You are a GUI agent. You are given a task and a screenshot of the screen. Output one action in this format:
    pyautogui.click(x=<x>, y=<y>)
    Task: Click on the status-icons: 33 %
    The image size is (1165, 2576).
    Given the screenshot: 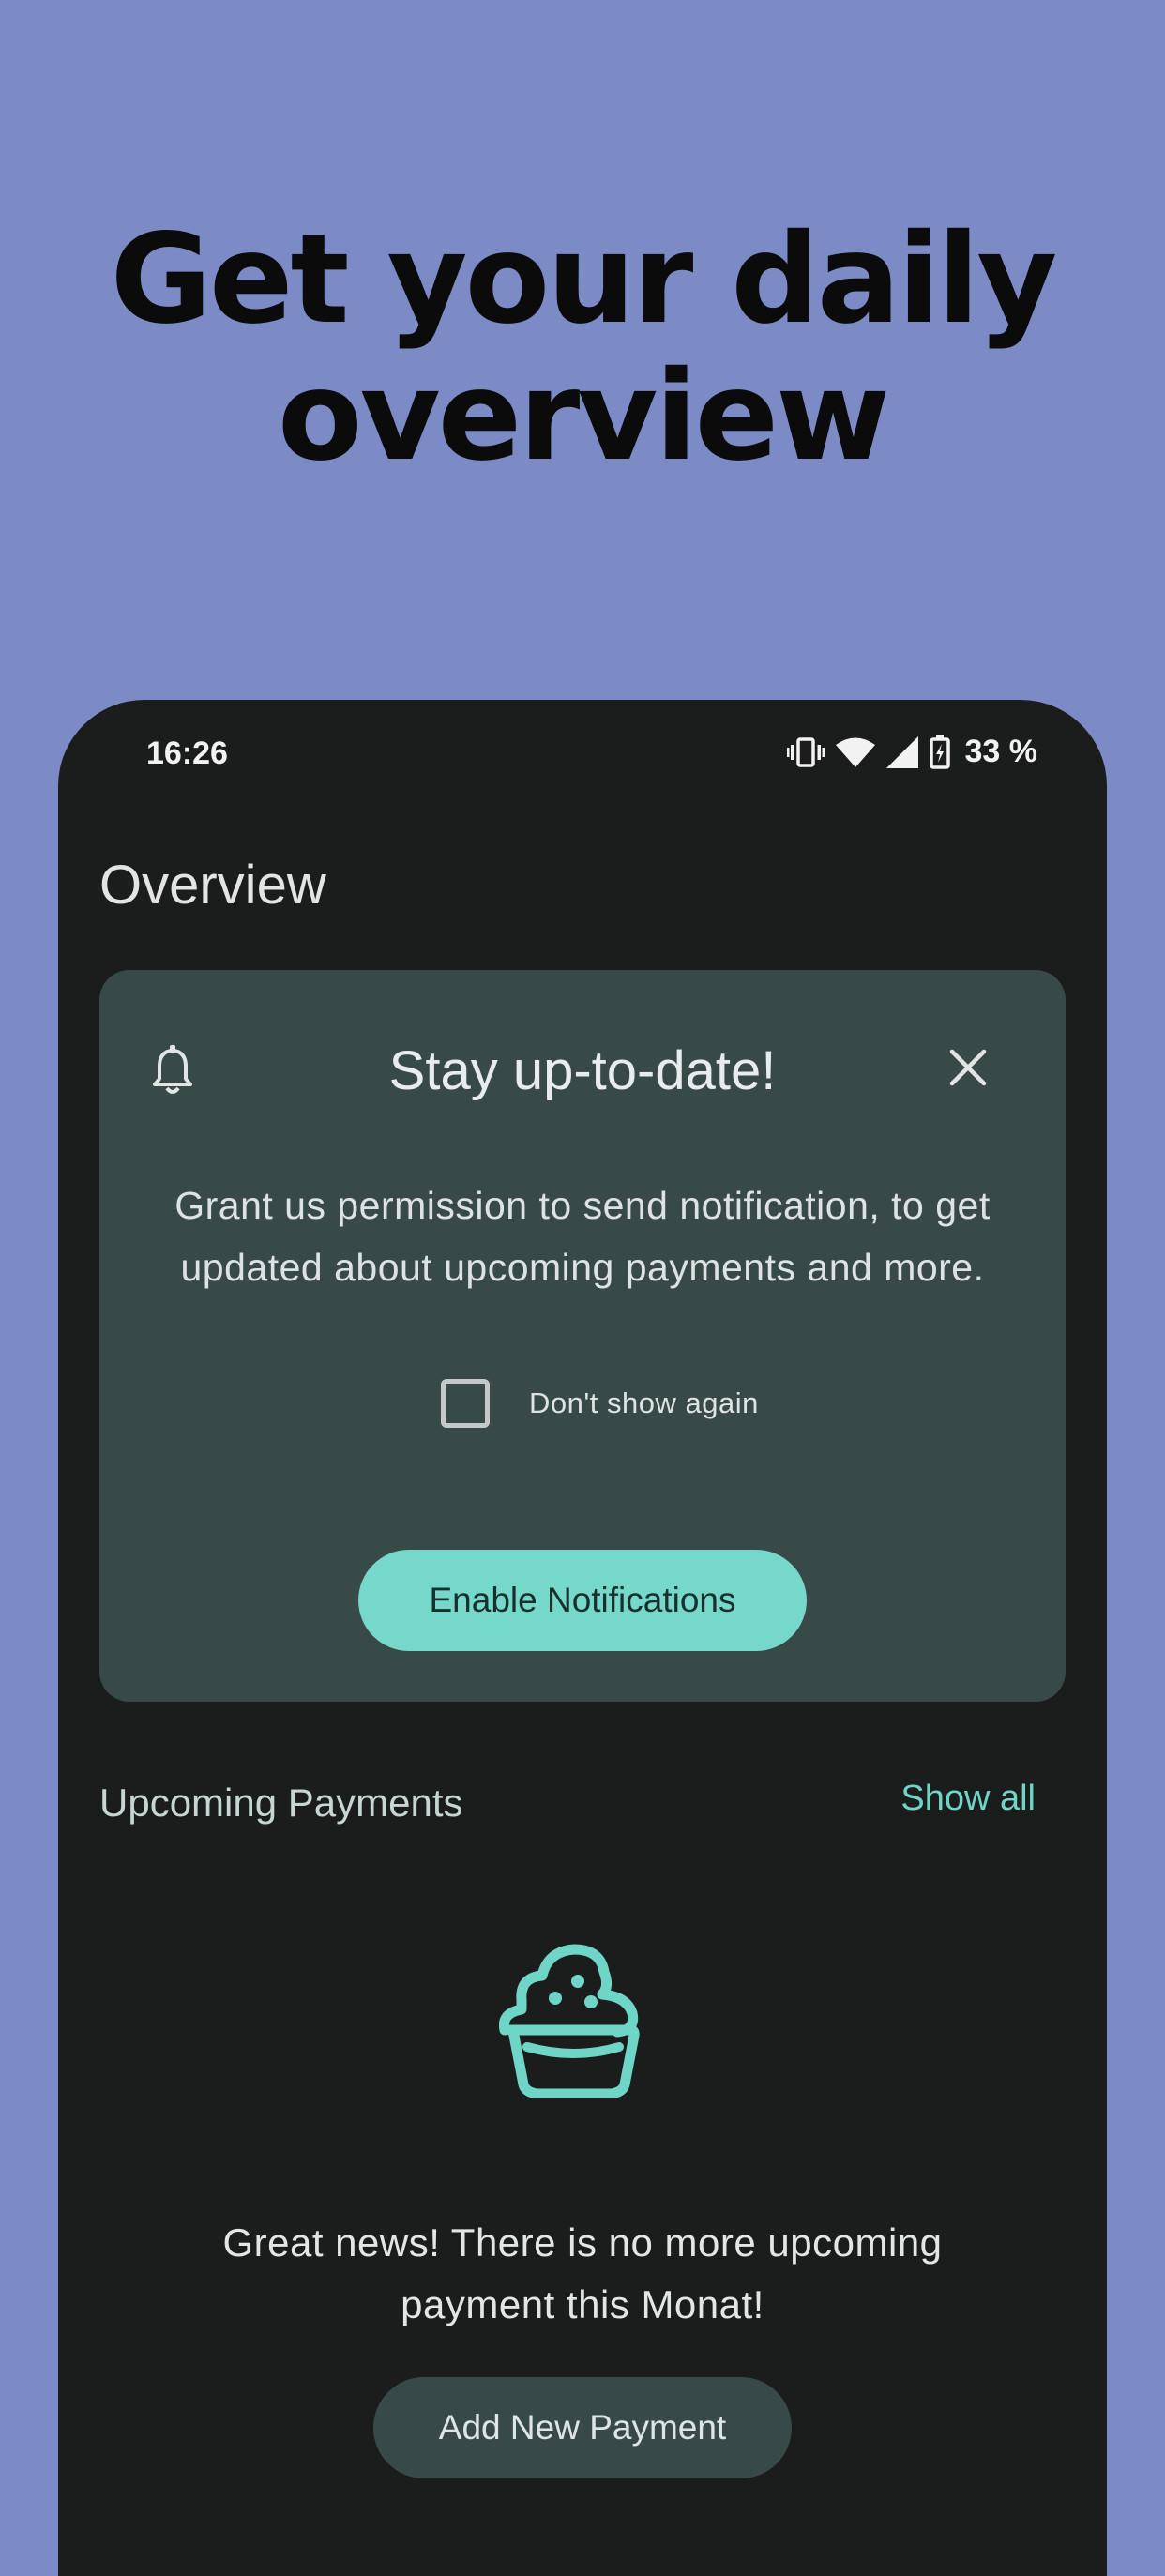 What is the action you would take?
    pyautogui.click(x=912, y=752)
    